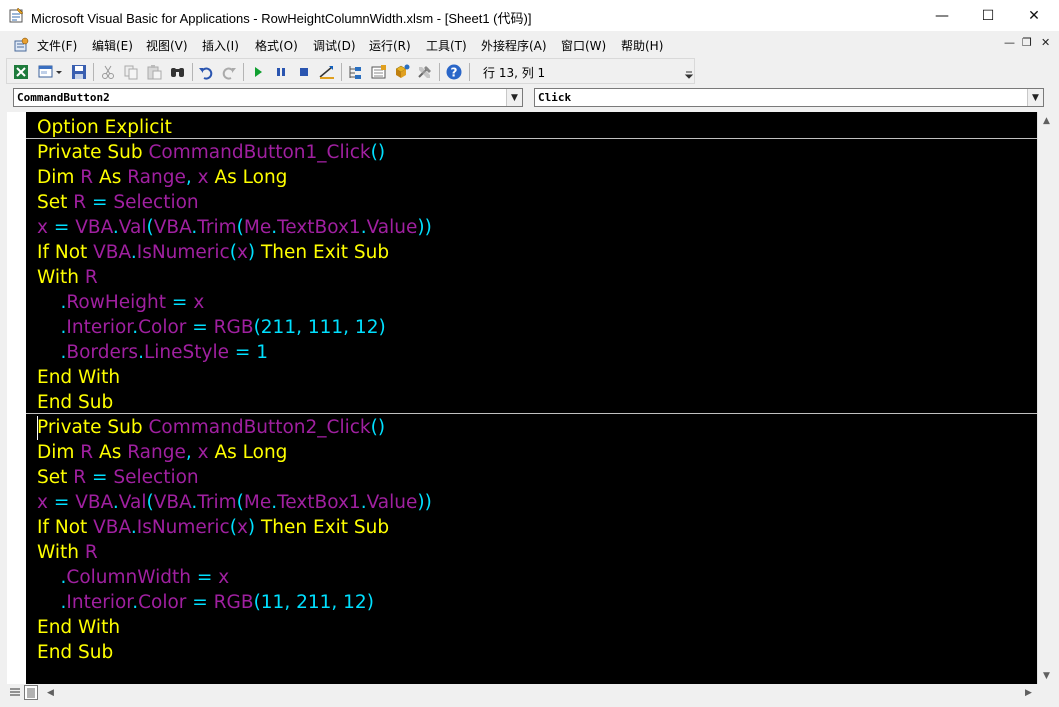 Image resolution: width=1059 pixels, height=707 pixels. What do you see at coordinates (942, 15) in the screenshot?
I see `minimize-button: —` at bounding box center [942, 15].